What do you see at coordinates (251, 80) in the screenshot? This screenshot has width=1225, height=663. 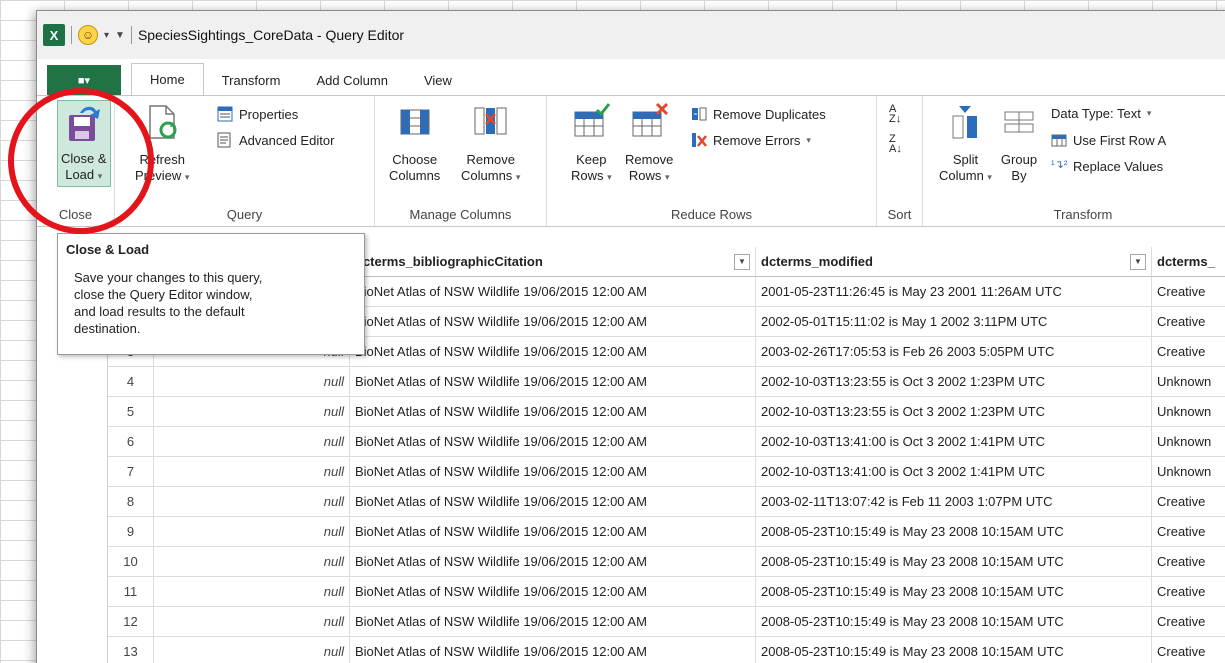 I see `tab-transform: Transform` at bounding box center [251, 80].